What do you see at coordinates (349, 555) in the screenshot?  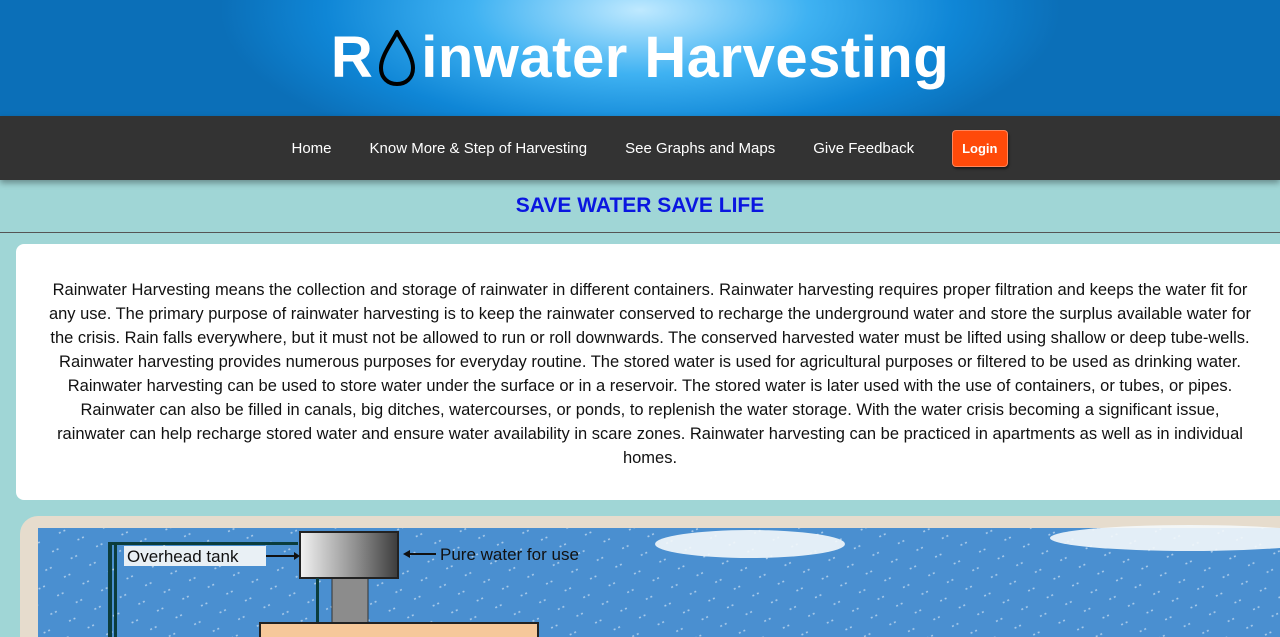 I see `overhead-tank` at bounding box center [349, 555].